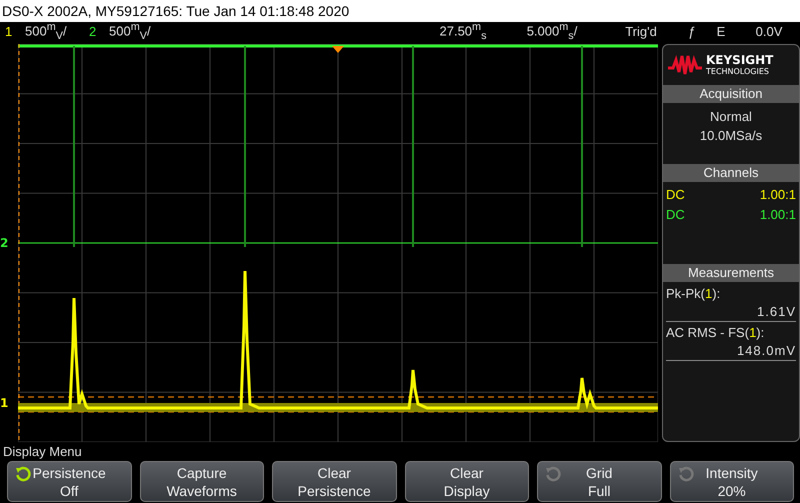  I want to click on softkey-button: Grid Full, so click(599, 481).